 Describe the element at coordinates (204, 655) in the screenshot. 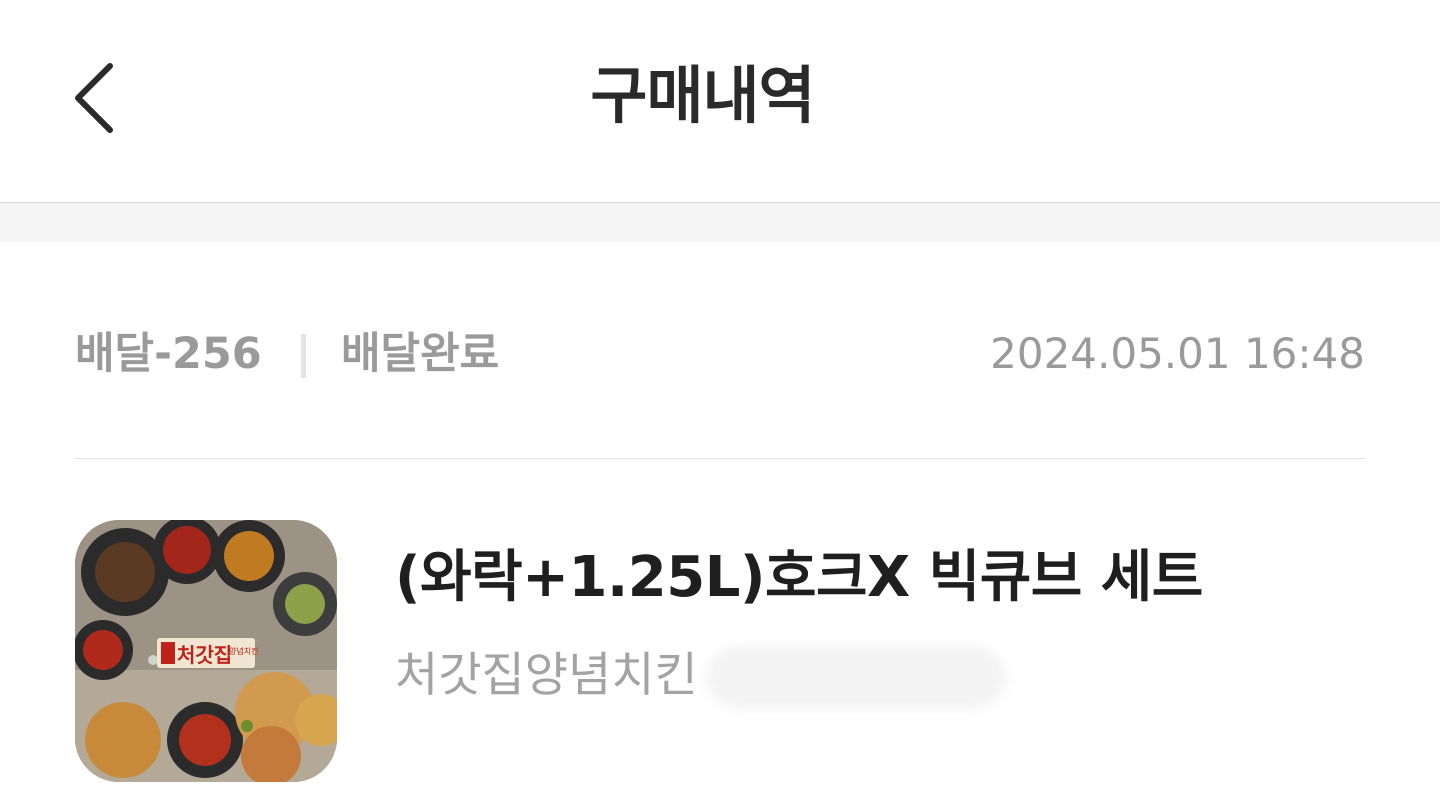

I see `store-logo-text: 처갓집` at that location.